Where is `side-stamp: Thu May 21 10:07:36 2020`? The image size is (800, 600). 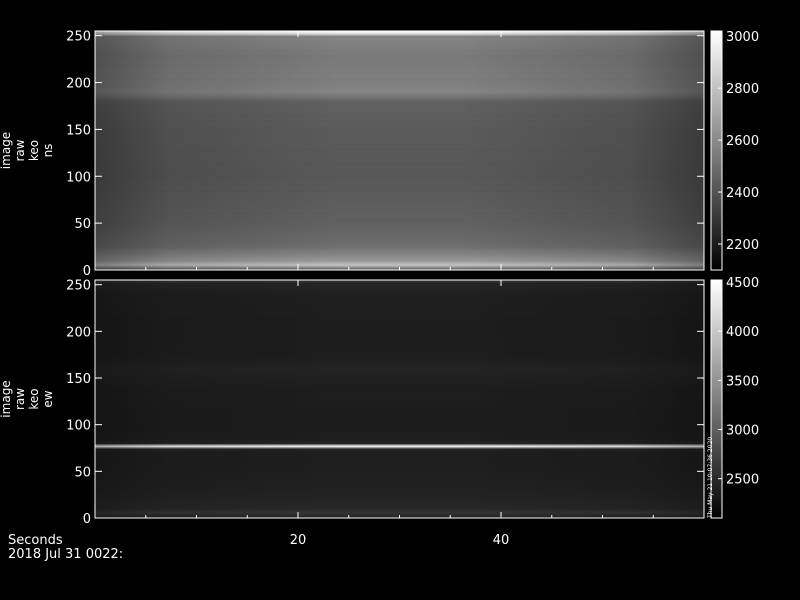 side-stamp: Thu May 21 10:07:36 2020 is located at coordinates (710, 478).